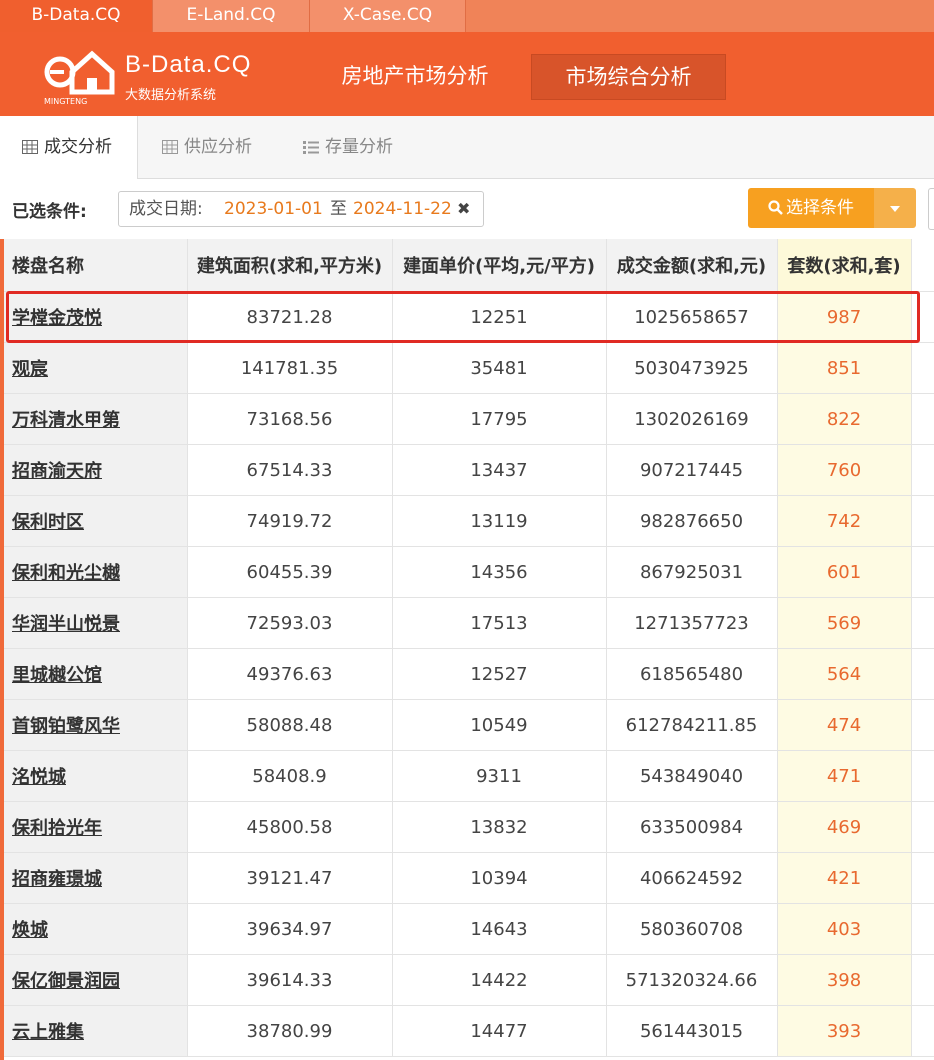 This screenshot has width=934, height=1060. What do you see at coordinates (844, 725) in the screenshot?
I see `units-cell: 474` at bounding box center [844, 725].